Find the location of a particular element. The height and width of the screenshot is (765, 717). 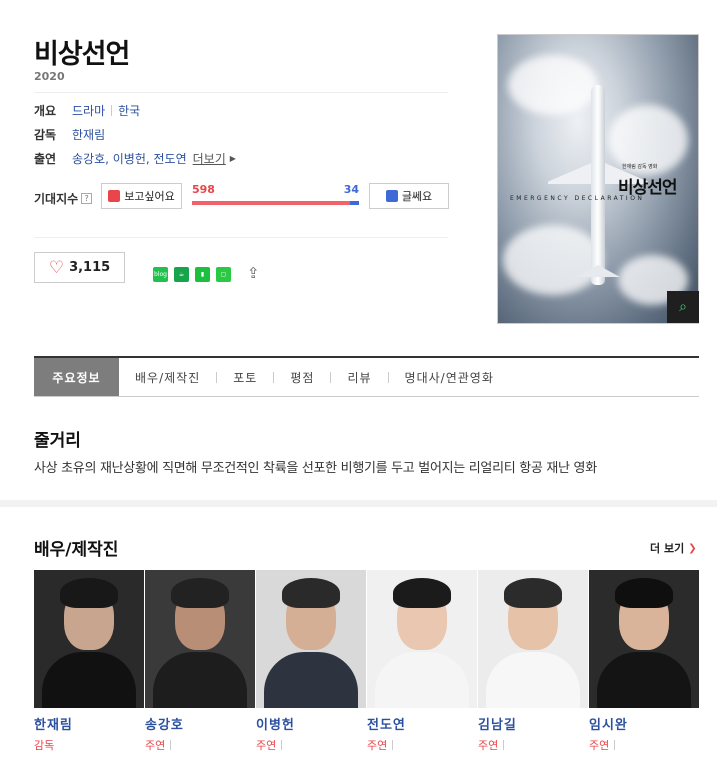

tab-bar: 주요정보 배우/제작진 포토 평점 리뷰 명대사/연관영화 is located at coordinates (366, 376).